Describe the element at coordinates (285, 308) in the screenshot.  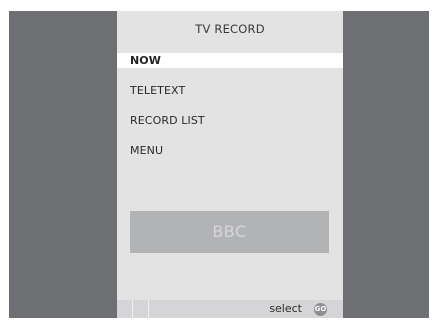
I see `select-hint-label: select` at that location.